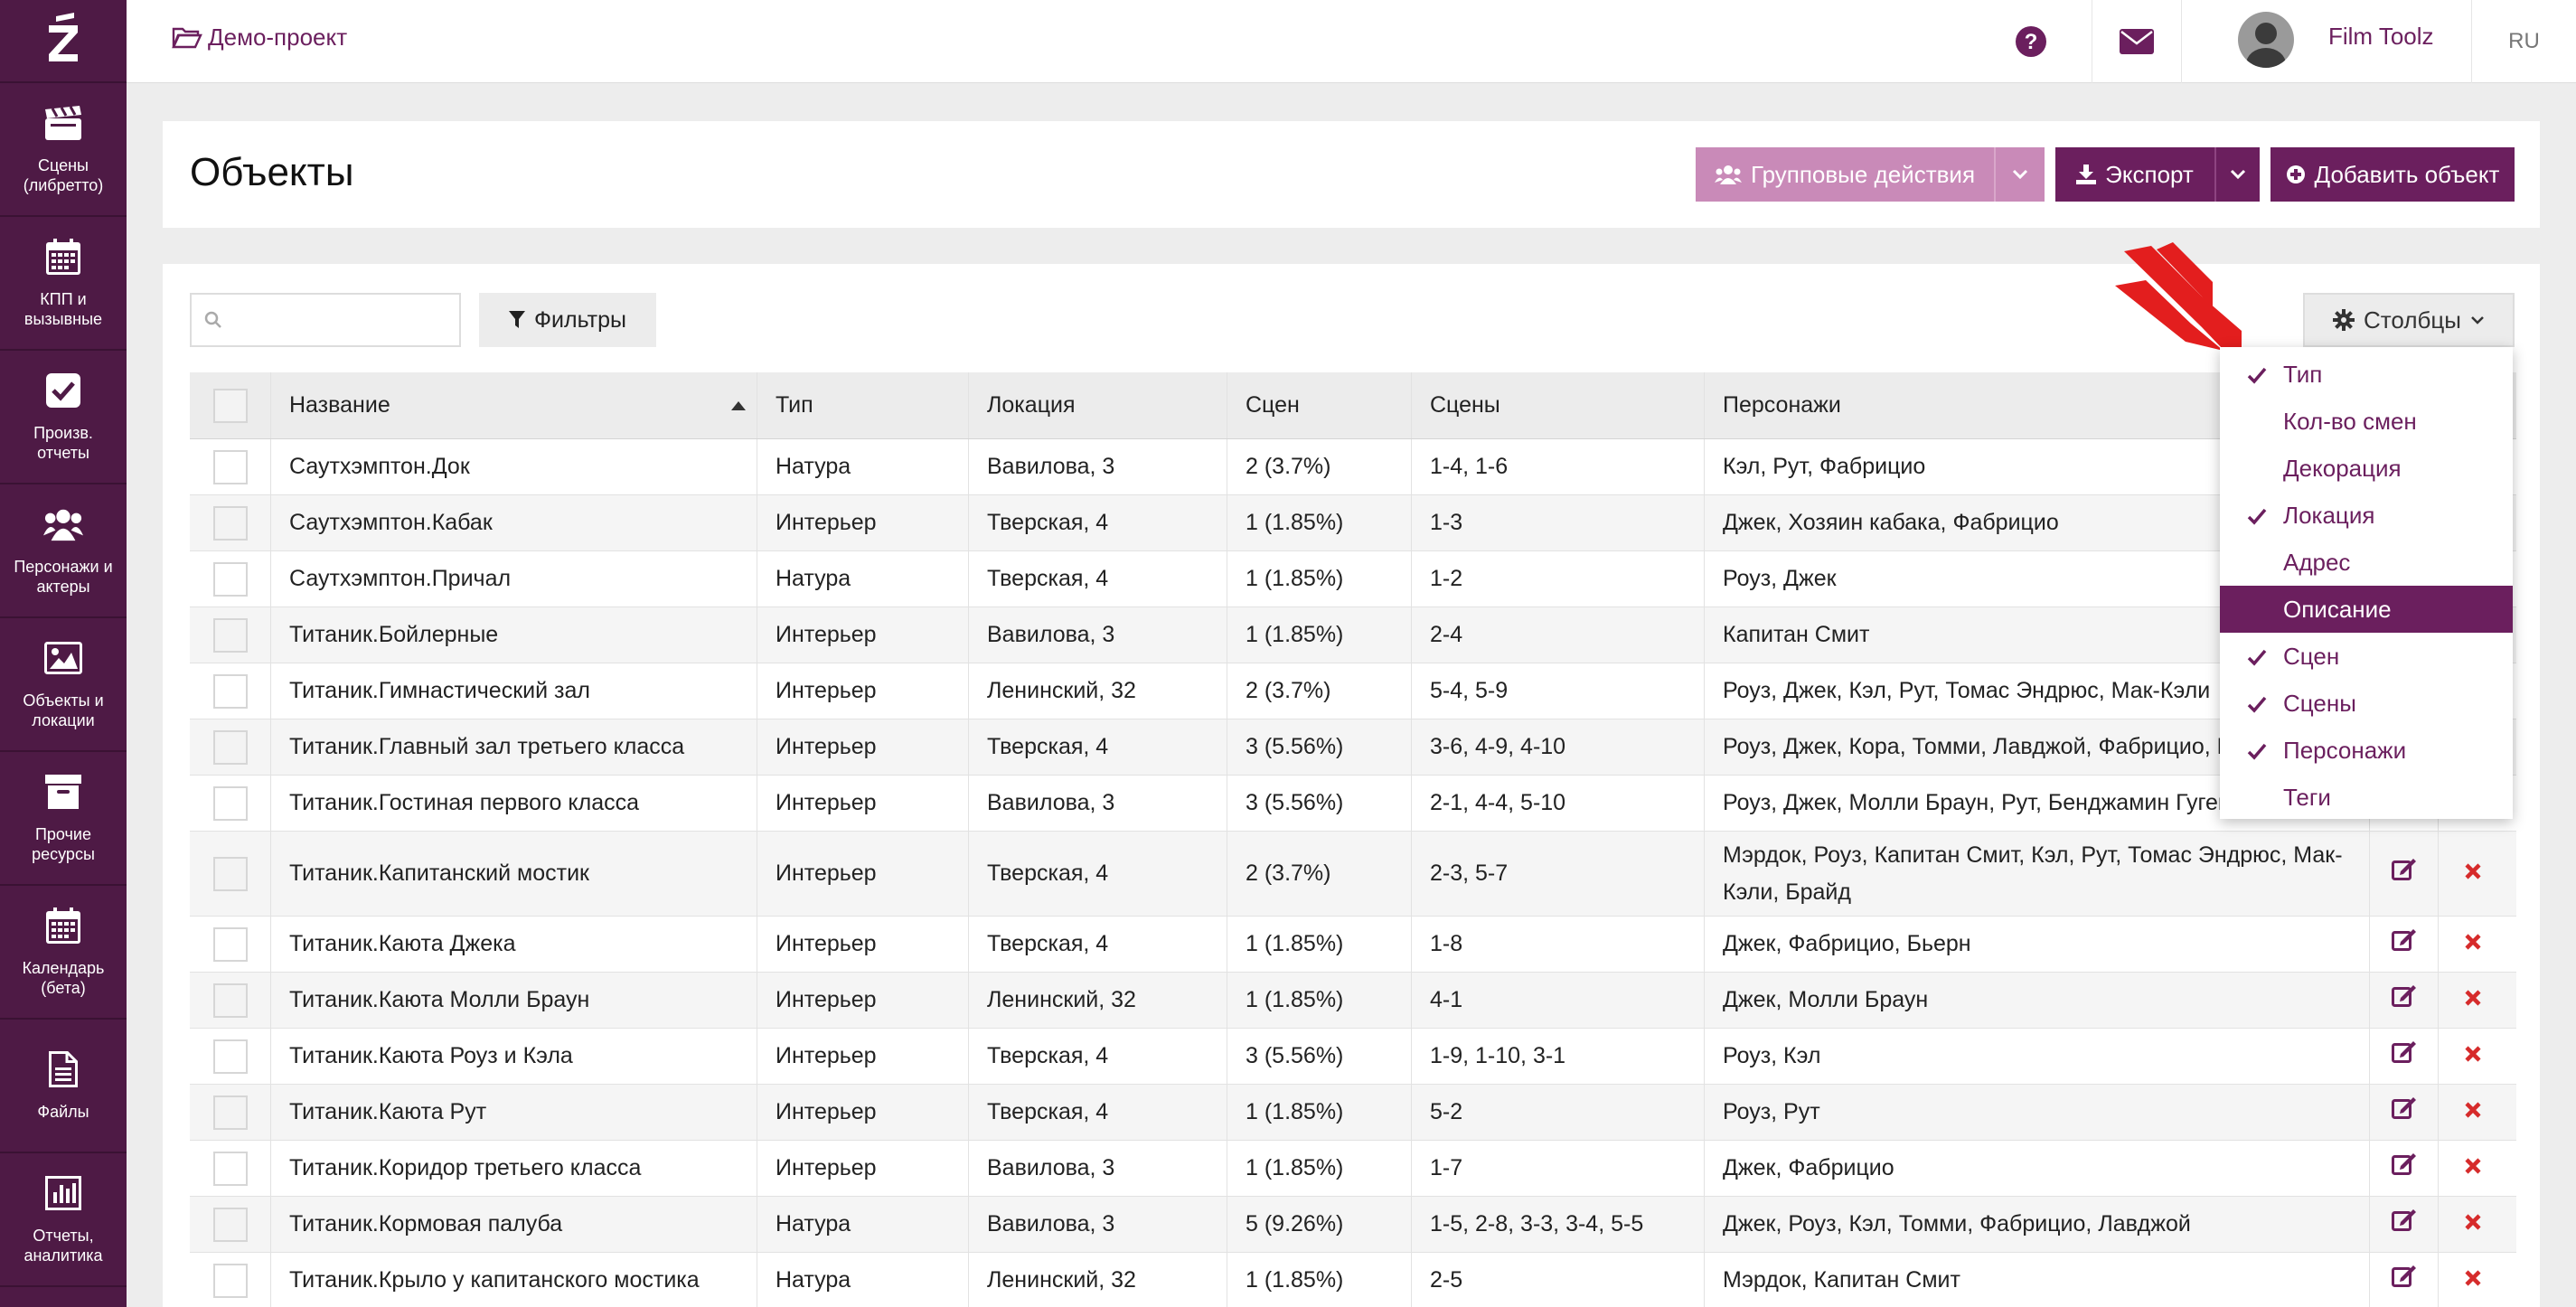 Image resolution: width=2576 pixels, height=1307 pixels. I want to click on export-button: Экспорт, so click(2158, 174).